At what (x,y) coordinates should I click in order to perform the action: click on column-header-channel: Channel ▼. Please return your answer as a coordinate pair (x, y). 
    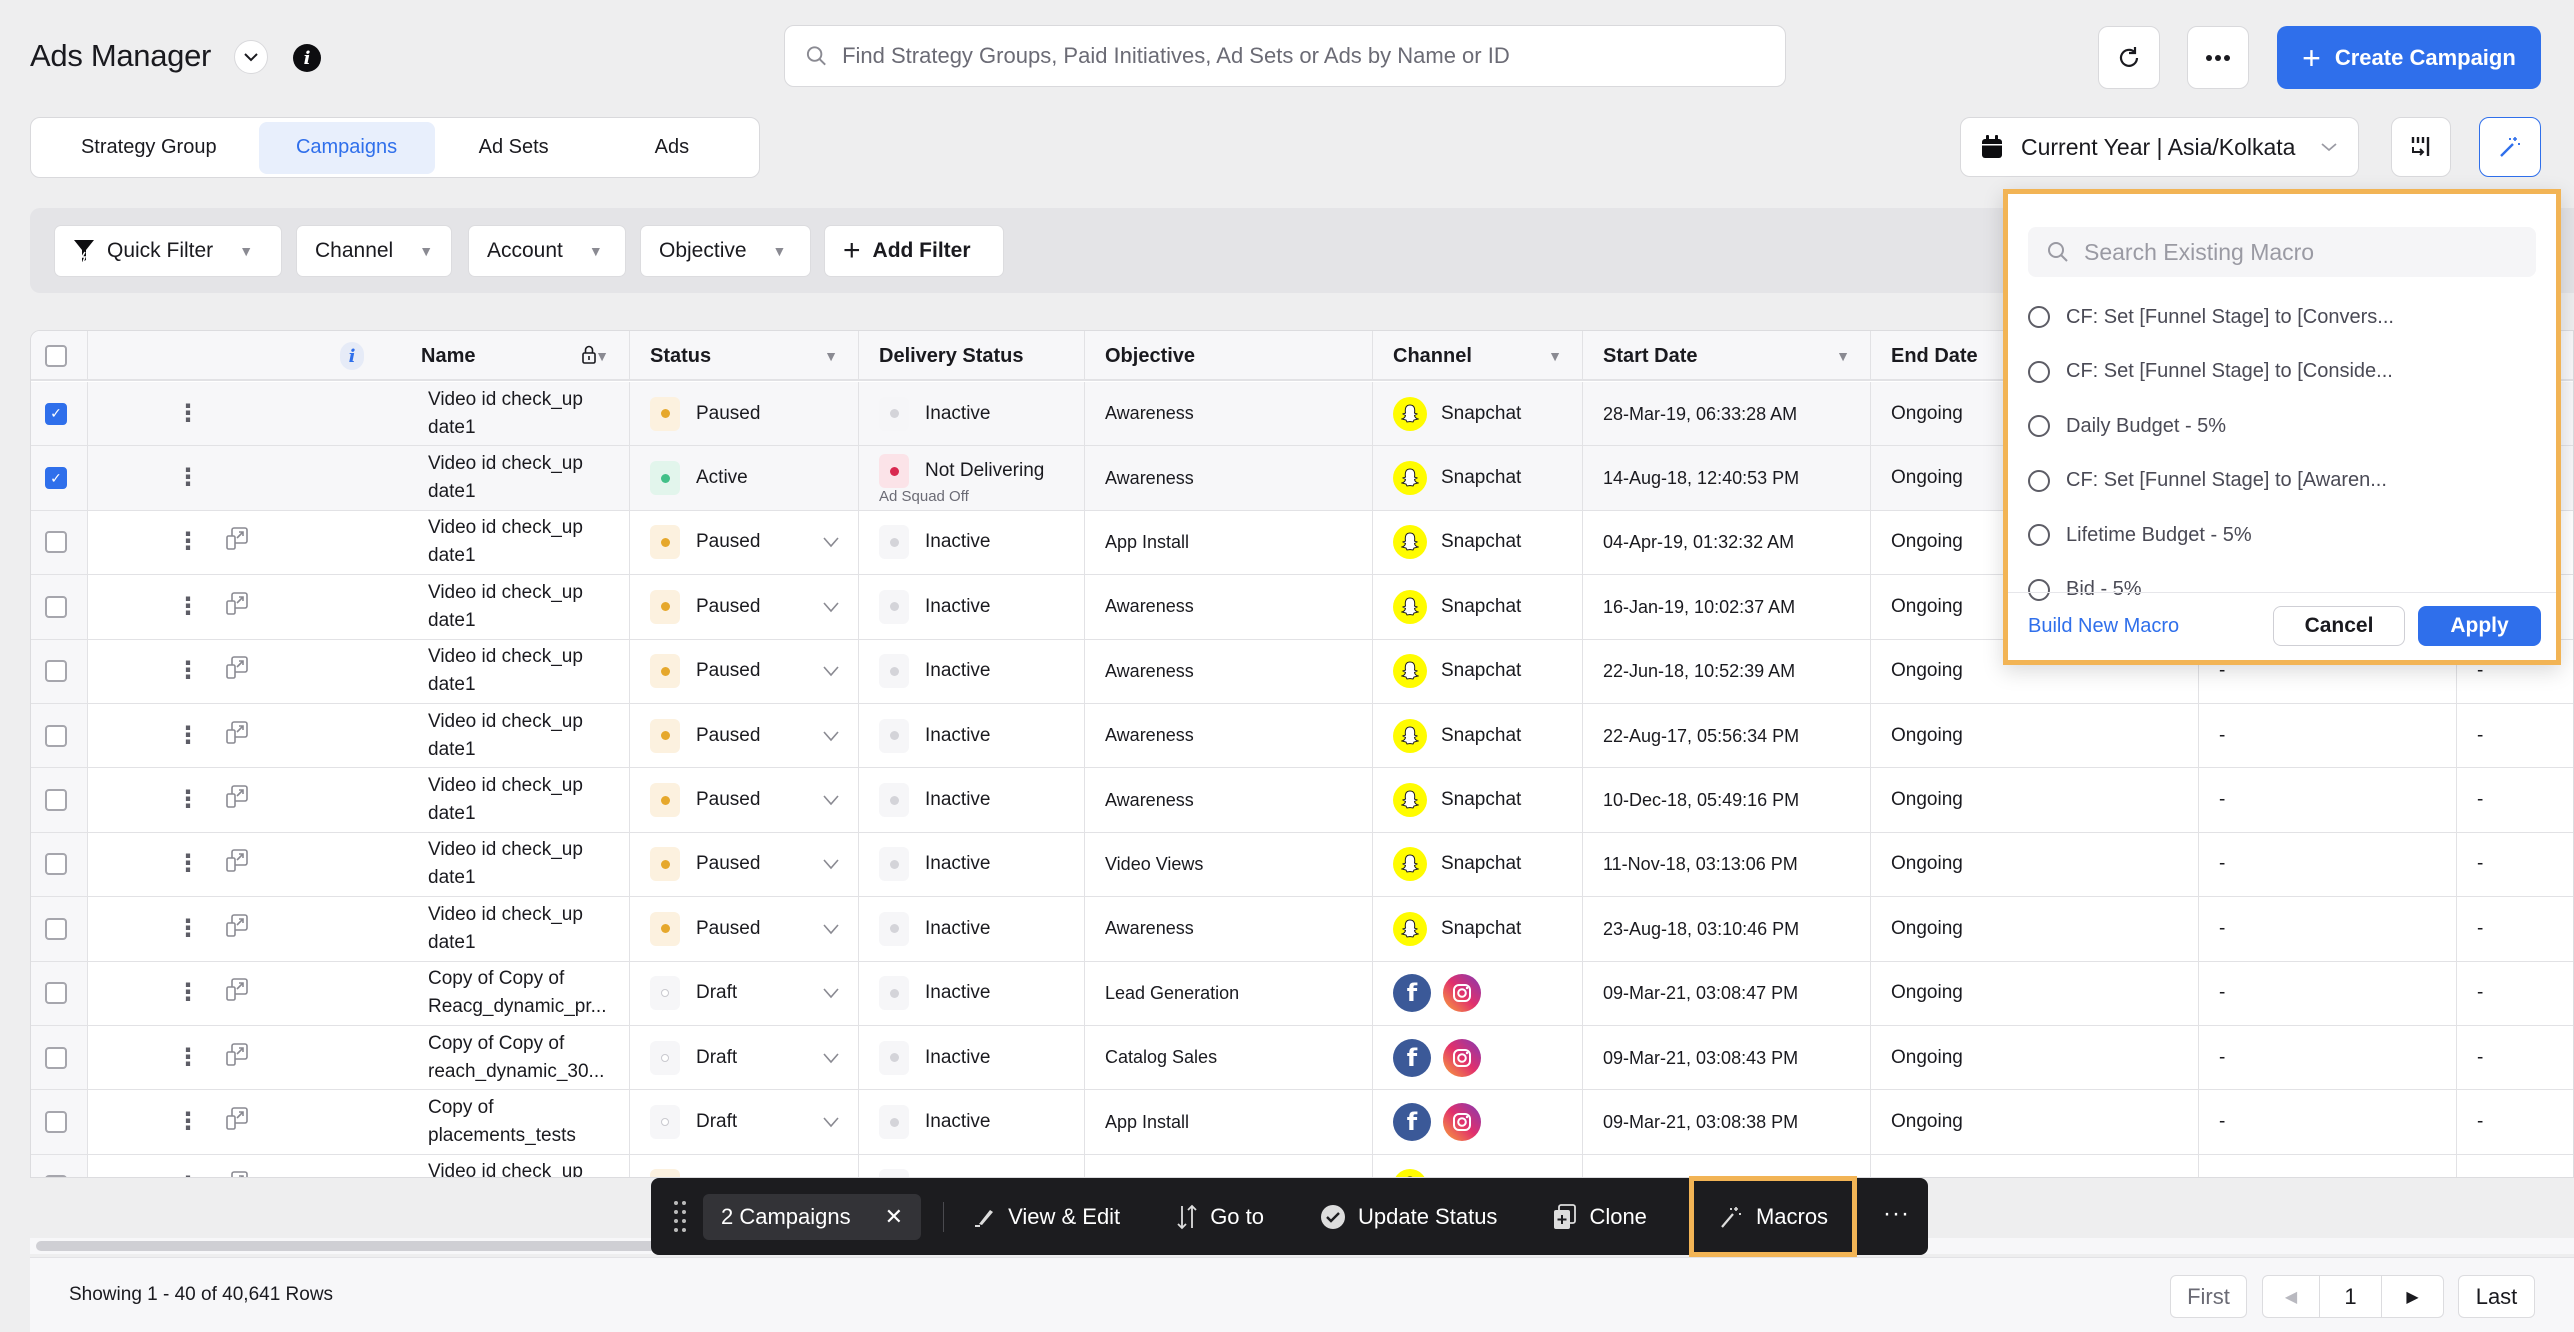
    Looking at the image, I should click on (1478, 356).